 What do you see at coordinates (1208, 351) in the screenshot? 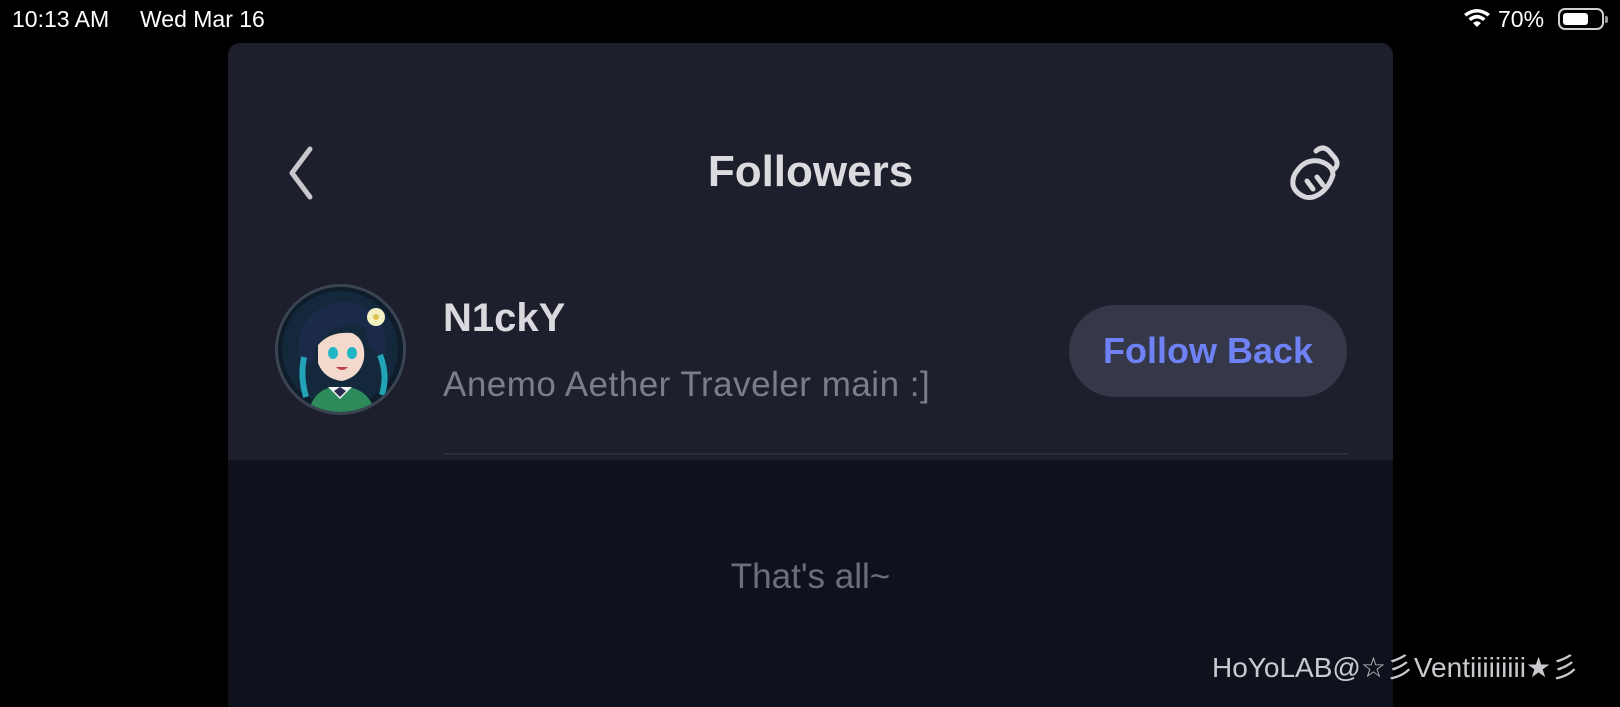
I see `follow-back-button: Follow Back` at bounding box center [1208, 351].